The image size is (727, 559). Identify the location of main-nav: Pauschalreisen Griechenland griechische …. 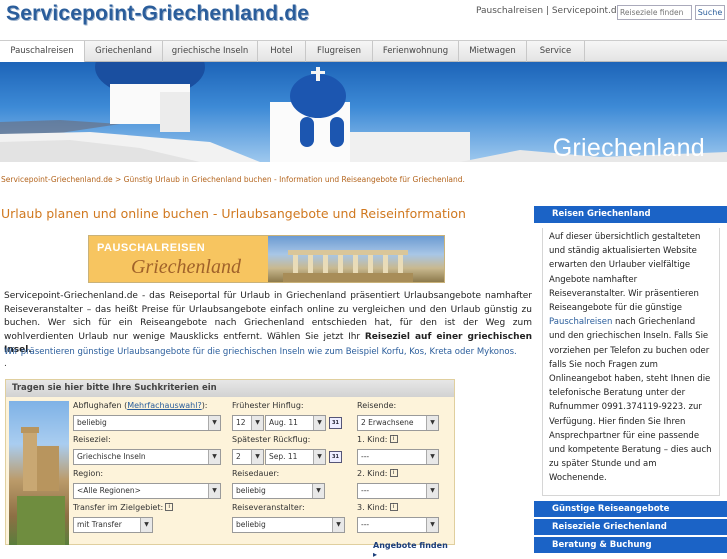
(363, 51).